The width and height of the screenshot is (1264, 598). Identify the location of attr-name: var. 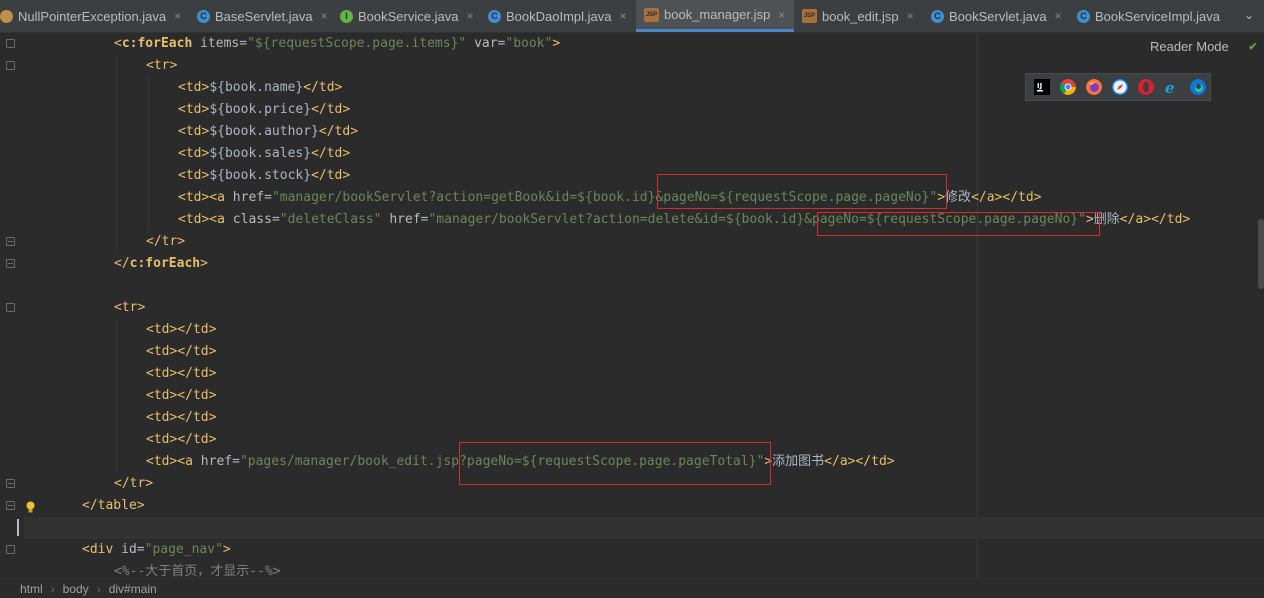
(486, 43).